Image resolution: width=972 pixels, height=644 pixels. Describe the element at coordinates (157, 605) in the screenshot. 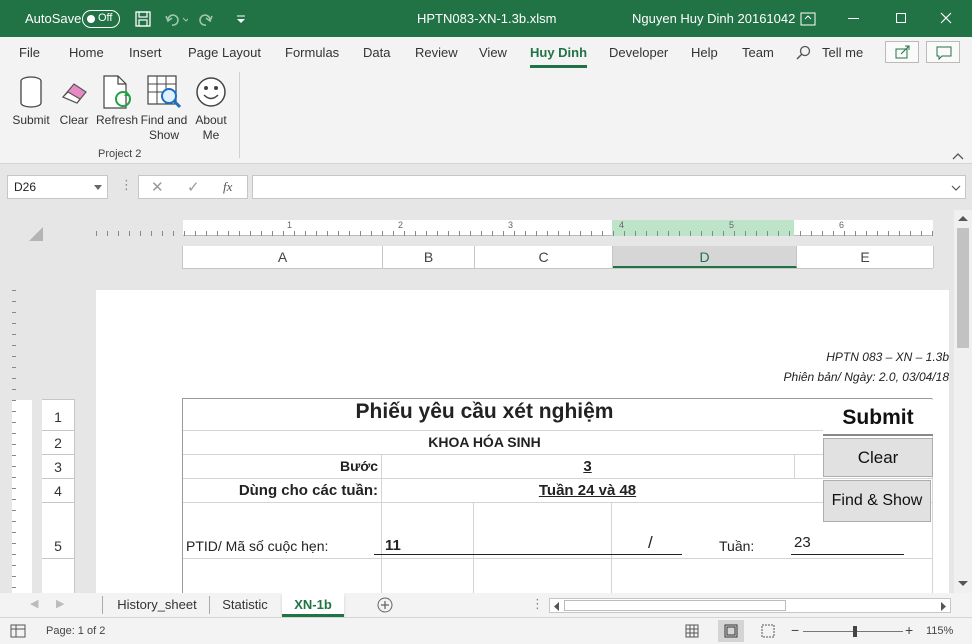

I see `sheet-tab-history: History_sheet` at that location.